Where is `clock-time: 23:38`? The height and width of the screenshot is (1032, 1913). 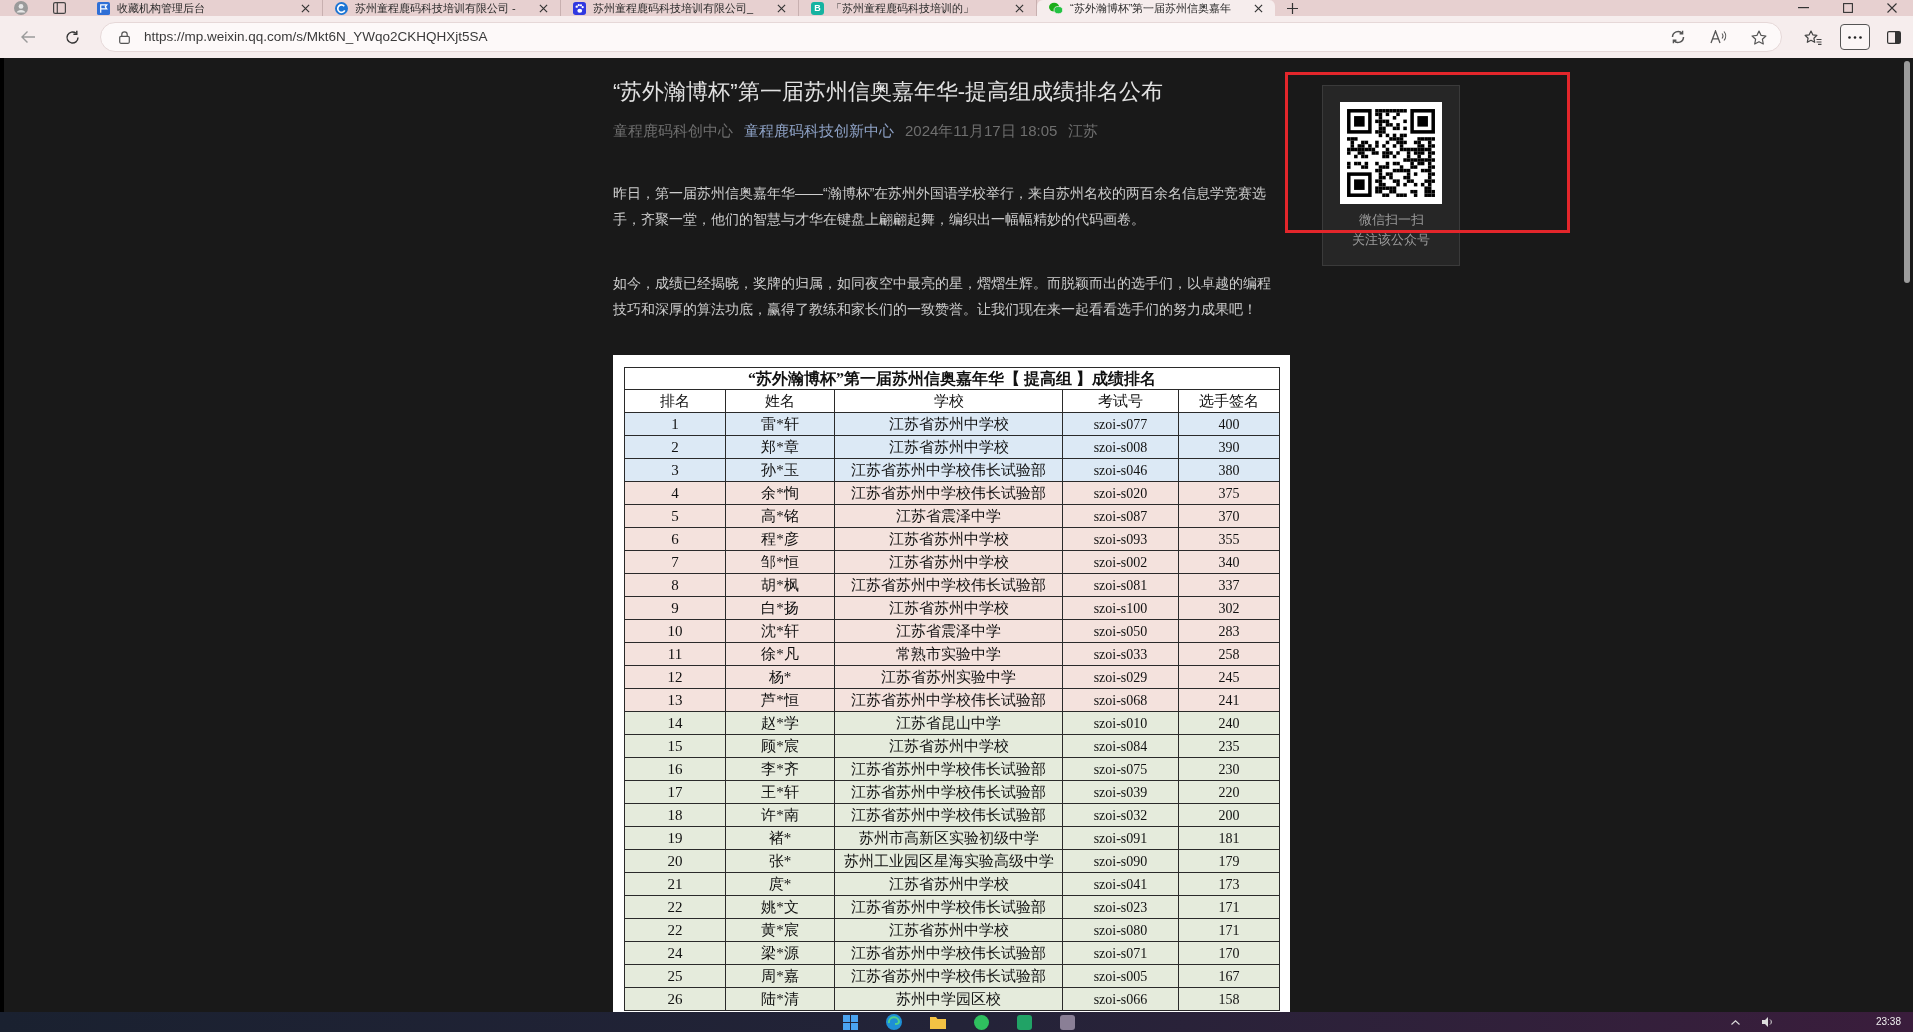
clock-time: 23:38 is located at coordinates (1888, 1022).